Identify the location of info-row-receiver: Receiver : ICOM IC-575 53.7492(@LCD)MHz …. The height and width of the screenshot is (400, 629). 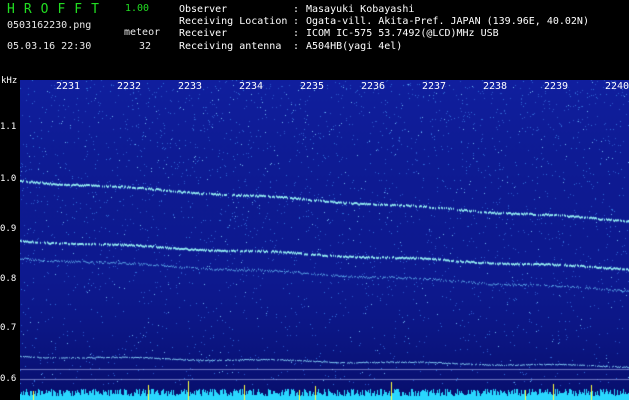
(339, 34).